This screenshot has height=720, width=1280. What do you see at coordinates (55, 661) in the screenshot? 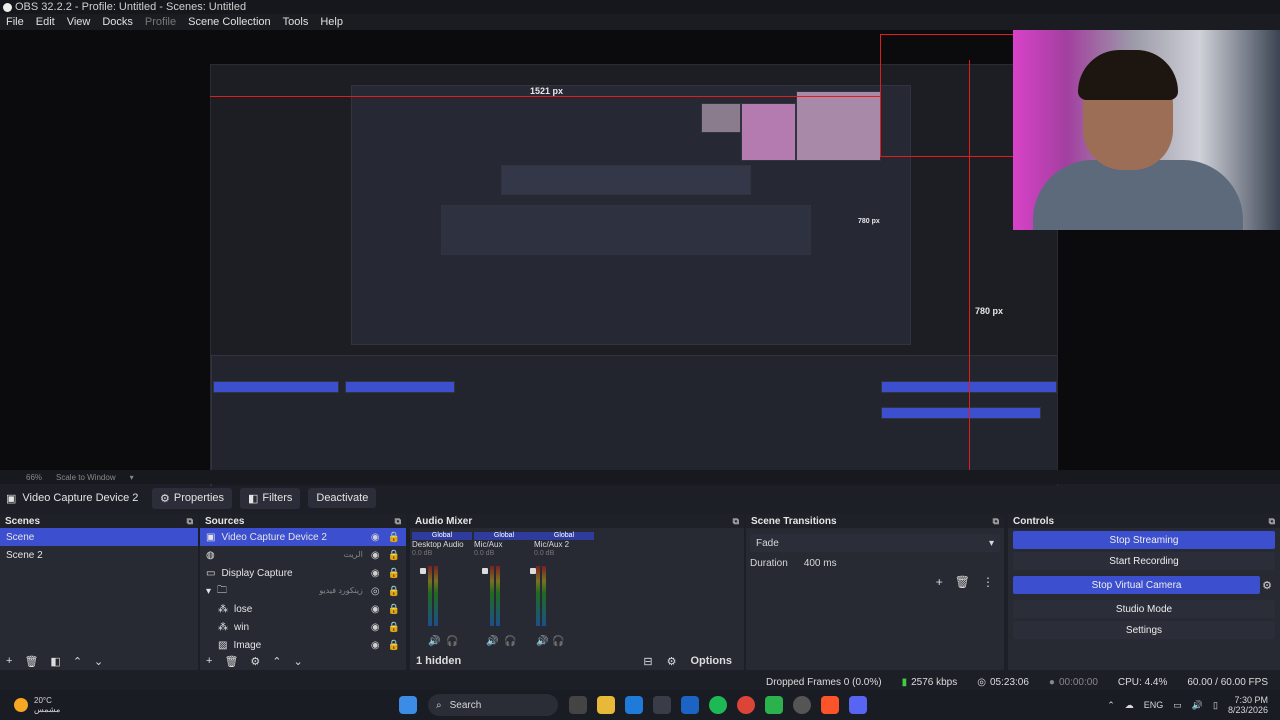
I see `filter-icon: ◧` at bounding box center [55, 661].